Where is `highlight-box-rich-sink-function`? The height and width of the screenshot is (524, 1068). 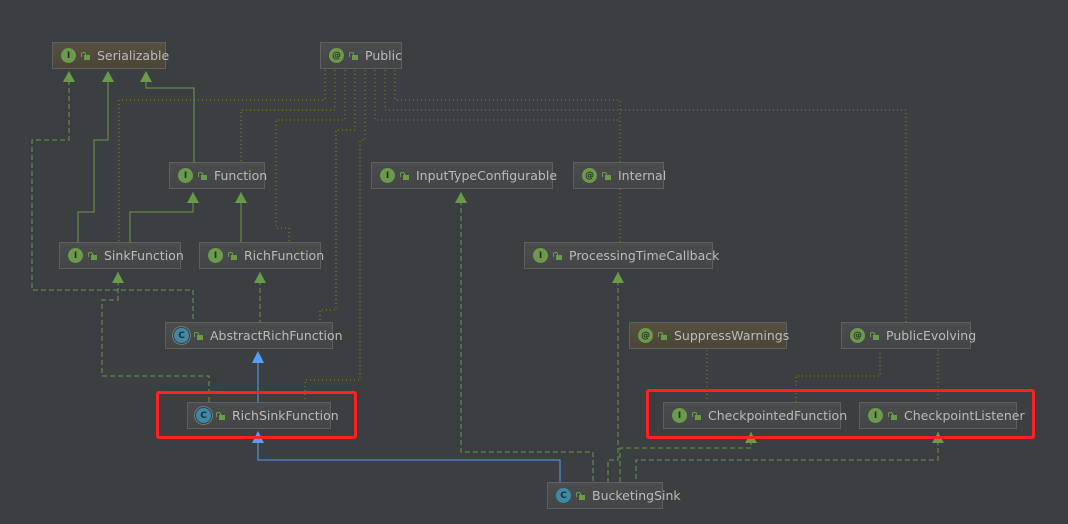
highlight-box-rich-sink-function is located at coordinates (256, 415).